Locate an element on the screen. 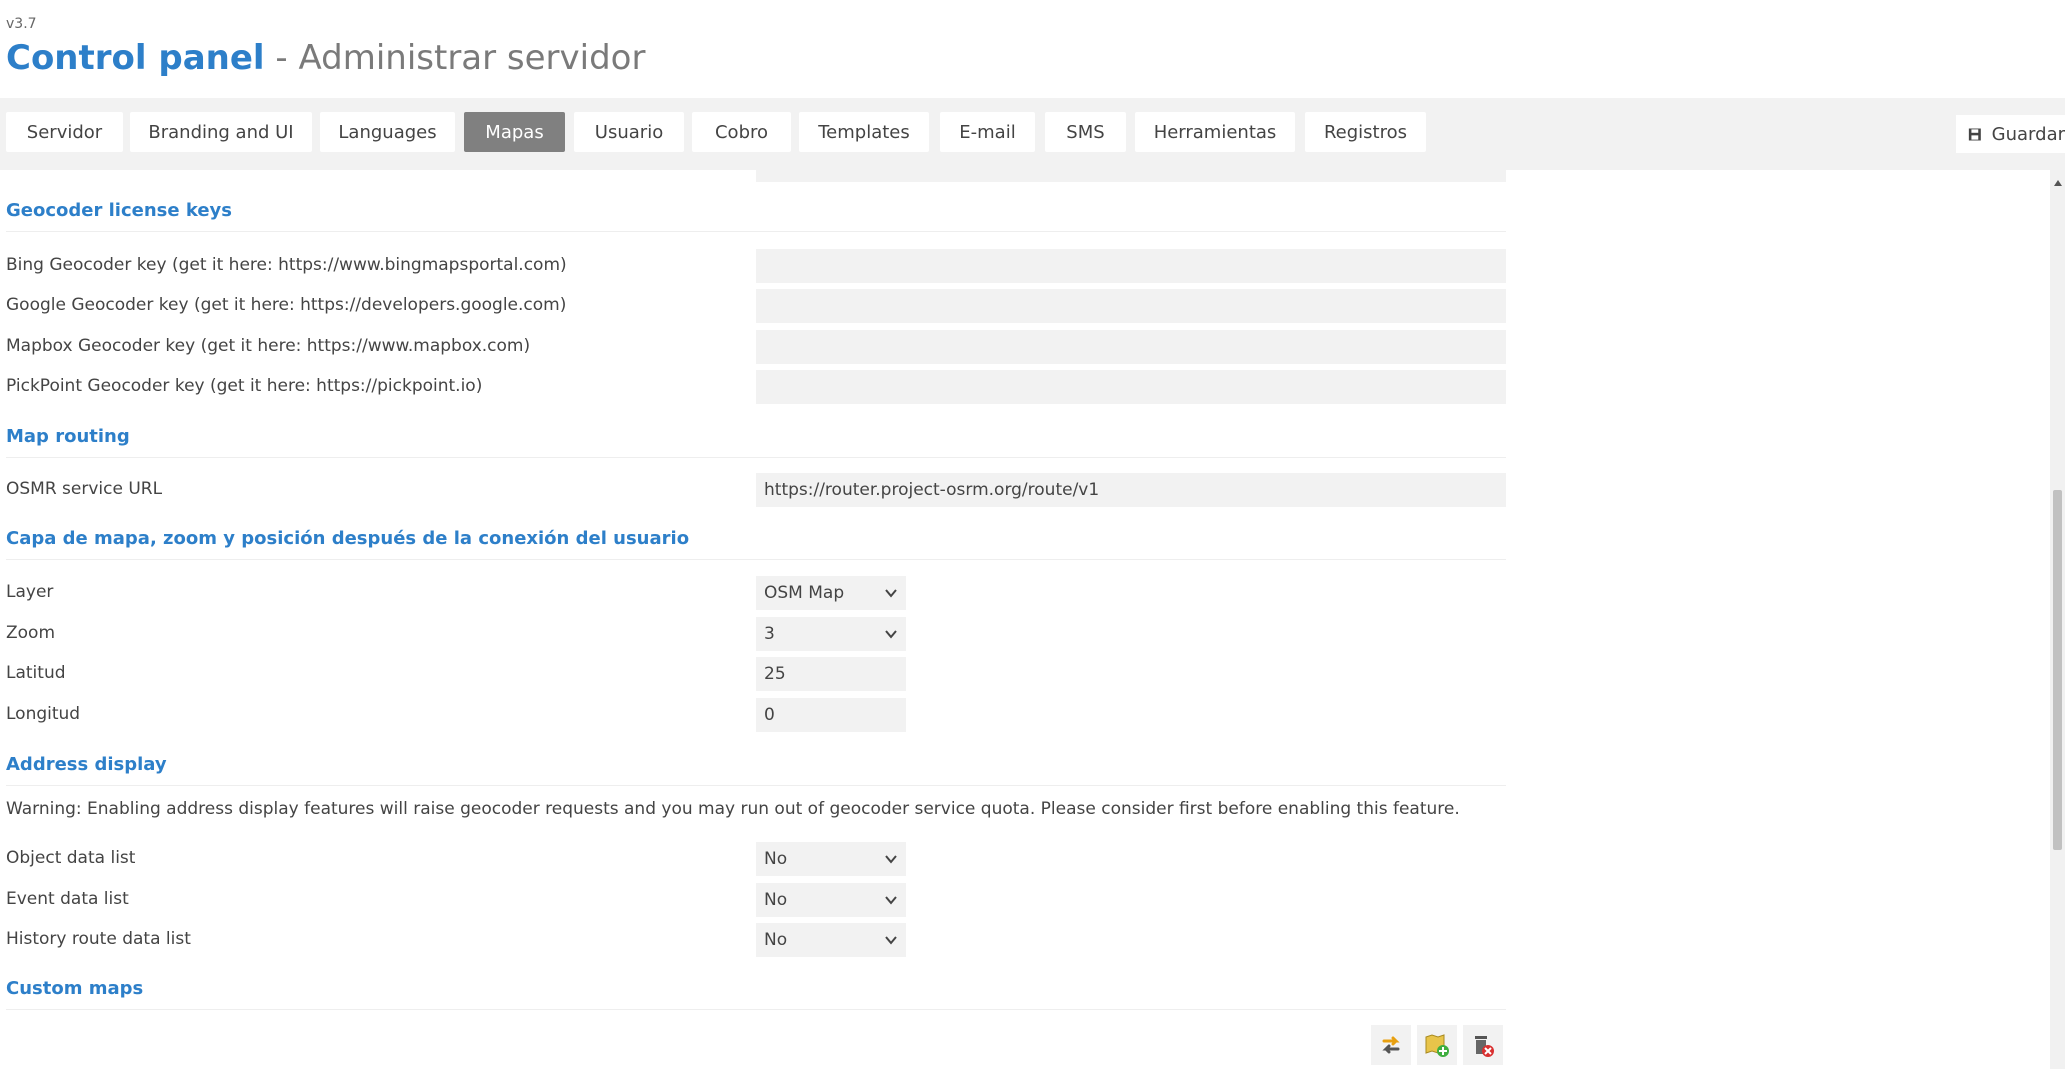 The image size is (2065, 1069). reload-button is located at coordinates (1391, 1045).